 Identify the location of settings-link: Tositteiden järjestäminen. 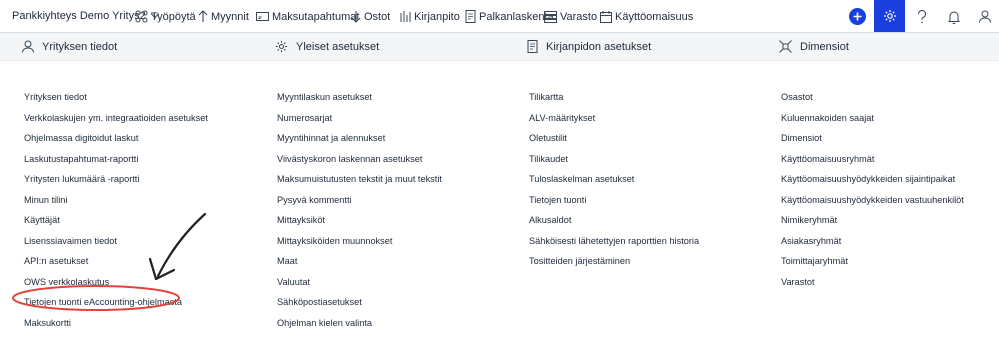
(614, 261).